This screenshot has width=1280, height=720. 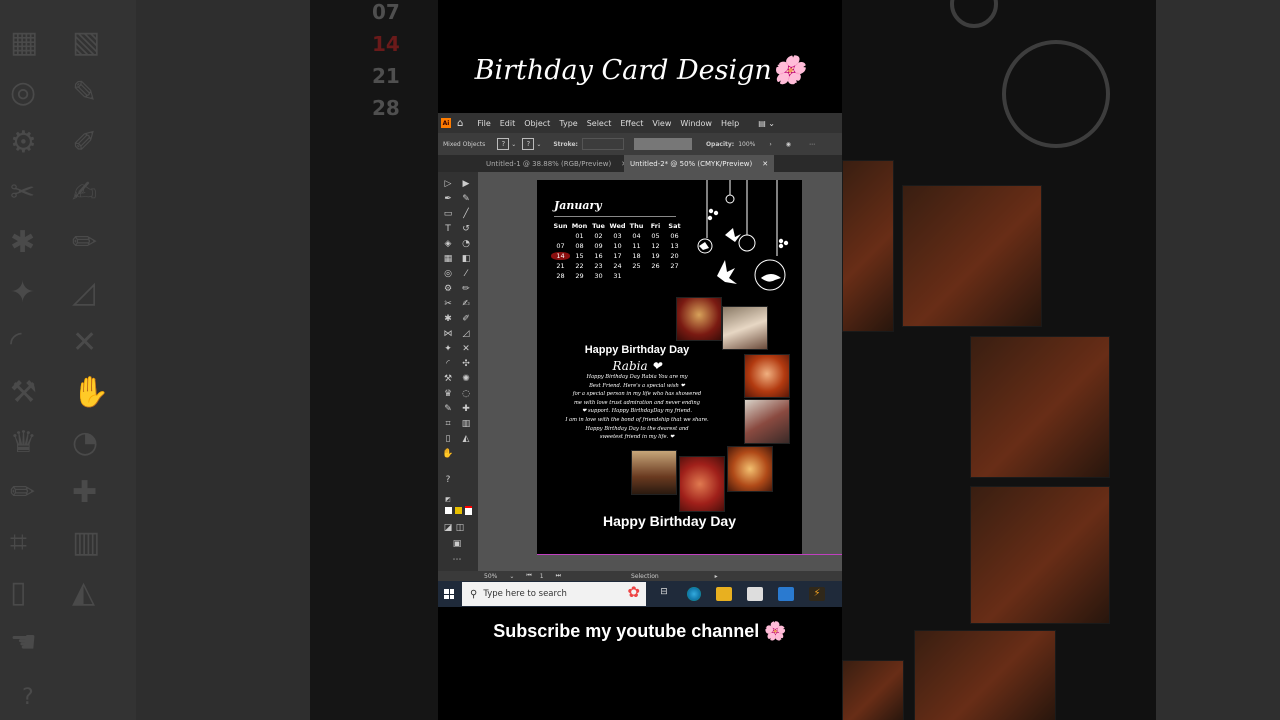 What do you see at coordinates (457, 560) in the screenshot?
I see `more-tools-icon: ⋯` at bounding box center [457, 560].